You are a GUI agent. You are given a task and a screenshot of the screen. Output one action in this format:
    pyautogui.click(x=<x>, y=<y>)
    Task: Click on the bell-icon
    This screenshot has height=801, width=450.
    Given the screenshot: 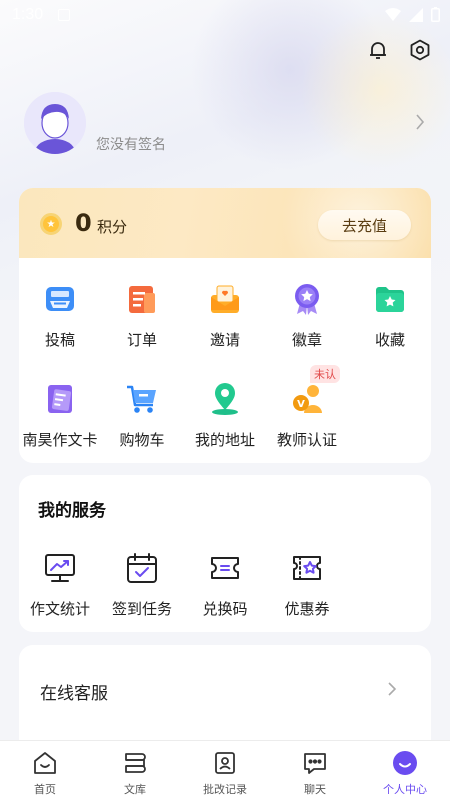 What is the action you would take?
    pyautogui.click(x=378, y=50)
    